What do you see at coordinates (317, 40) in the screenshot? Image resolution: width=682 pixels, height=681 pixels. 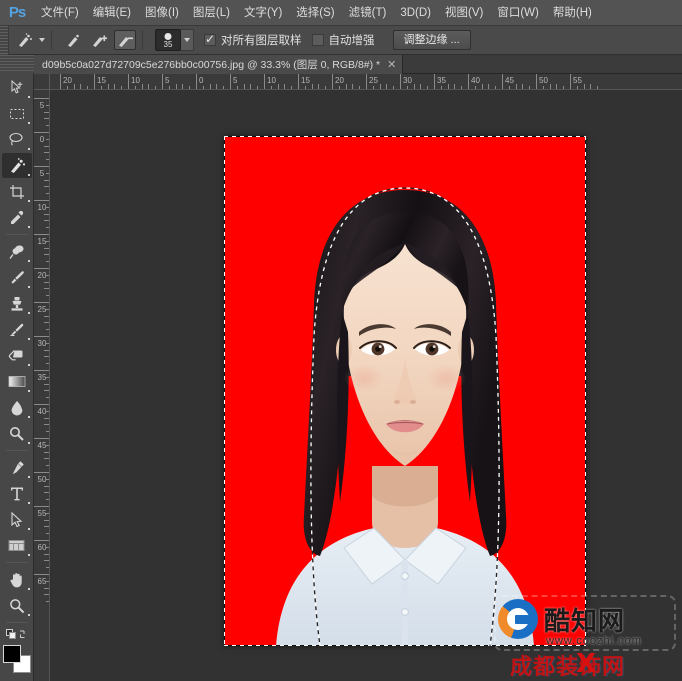 I see `auto-enhance-checkbox` at bounding box center [317, 40].